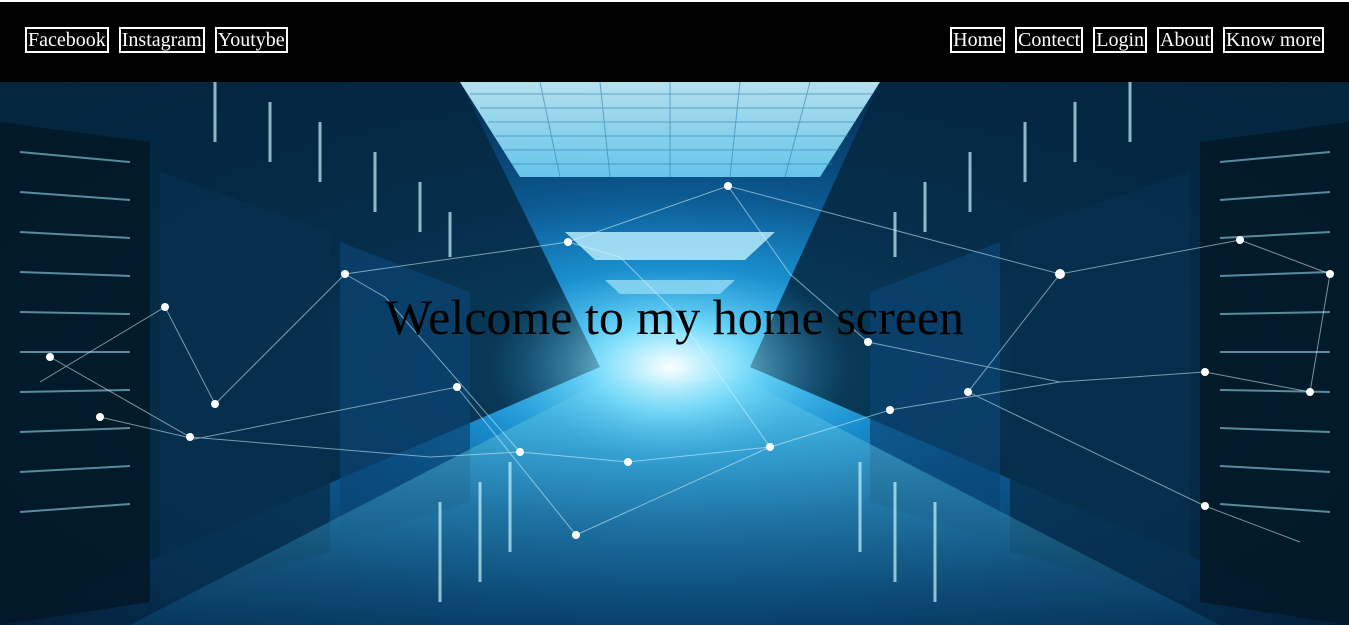 This screenshot has width=1349, height=625. Describe the element at coordinates (674, 317) in the screenshot. I see `welcome-heading: Welcome to my home screen` at that location.